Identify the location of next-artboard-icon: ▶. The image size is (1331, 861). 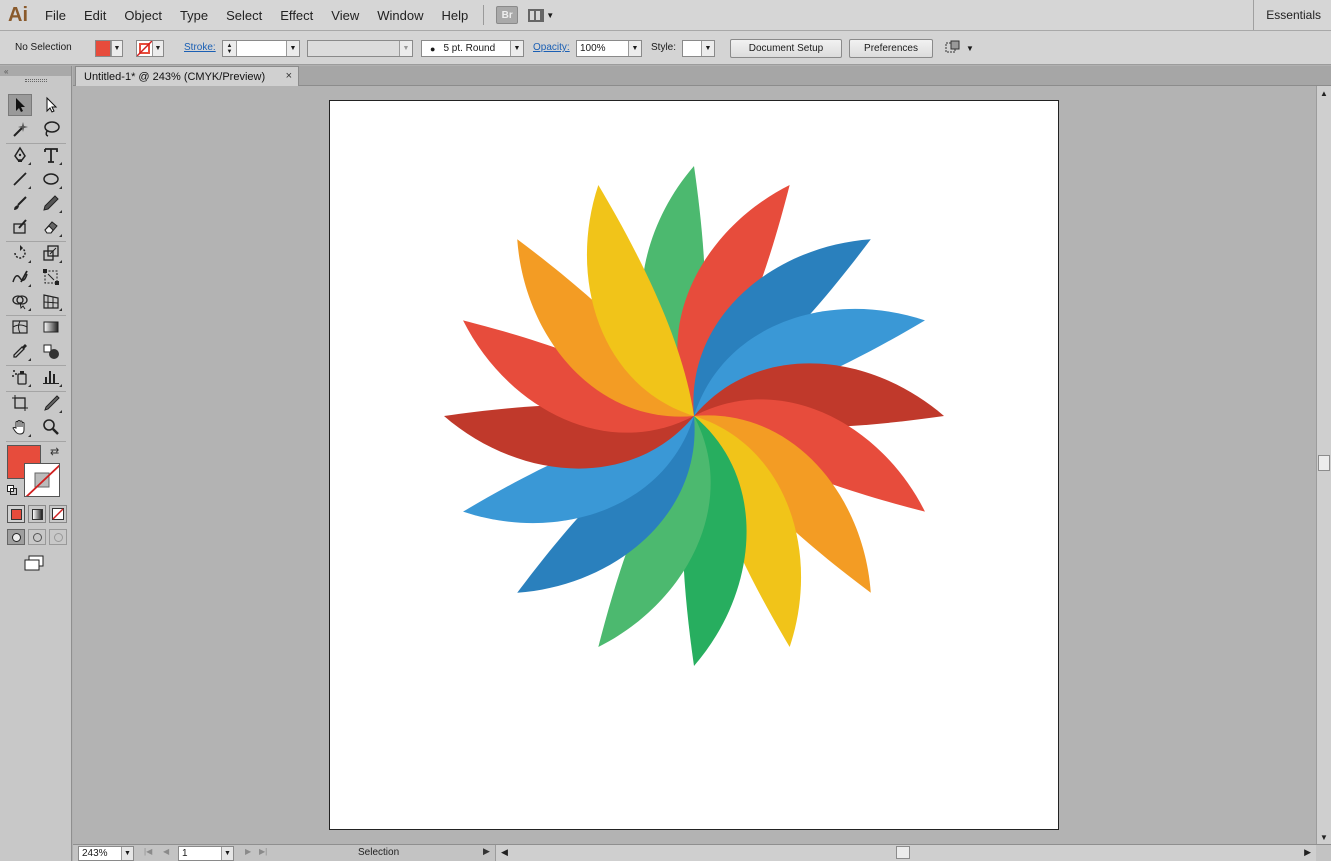
(248, 851).